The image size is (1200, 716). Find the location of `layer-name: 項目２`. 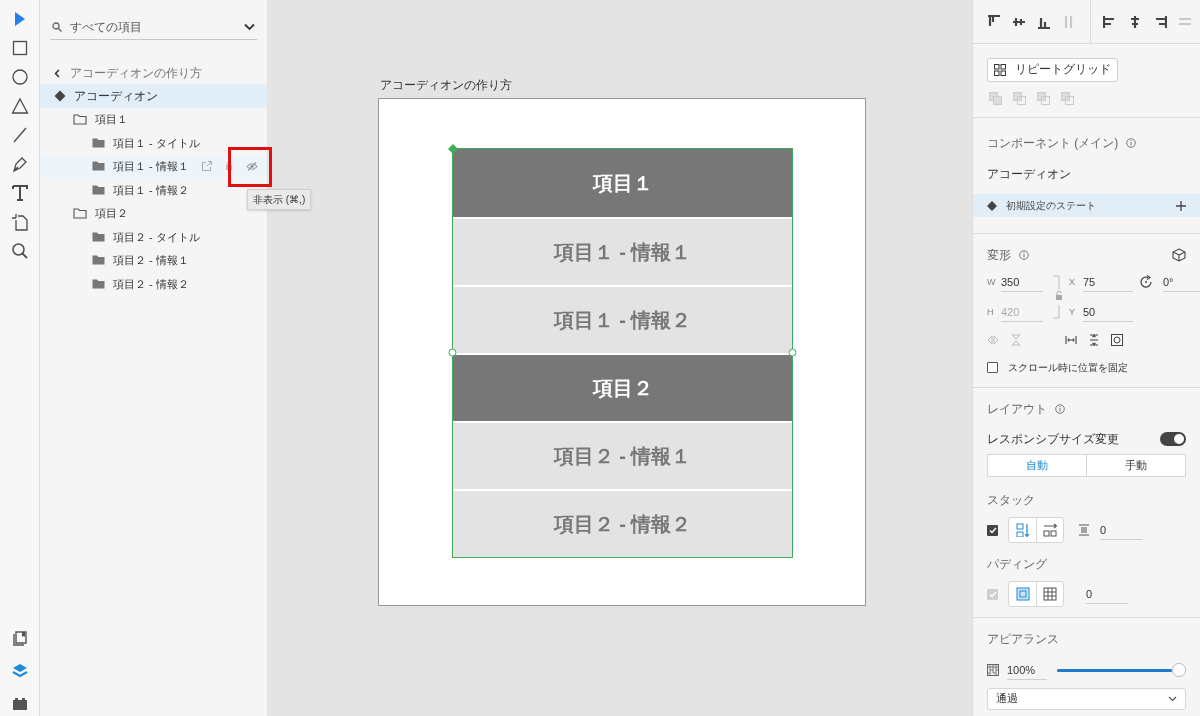

layer-name: 項目２ is located at coordinates (111, 213).